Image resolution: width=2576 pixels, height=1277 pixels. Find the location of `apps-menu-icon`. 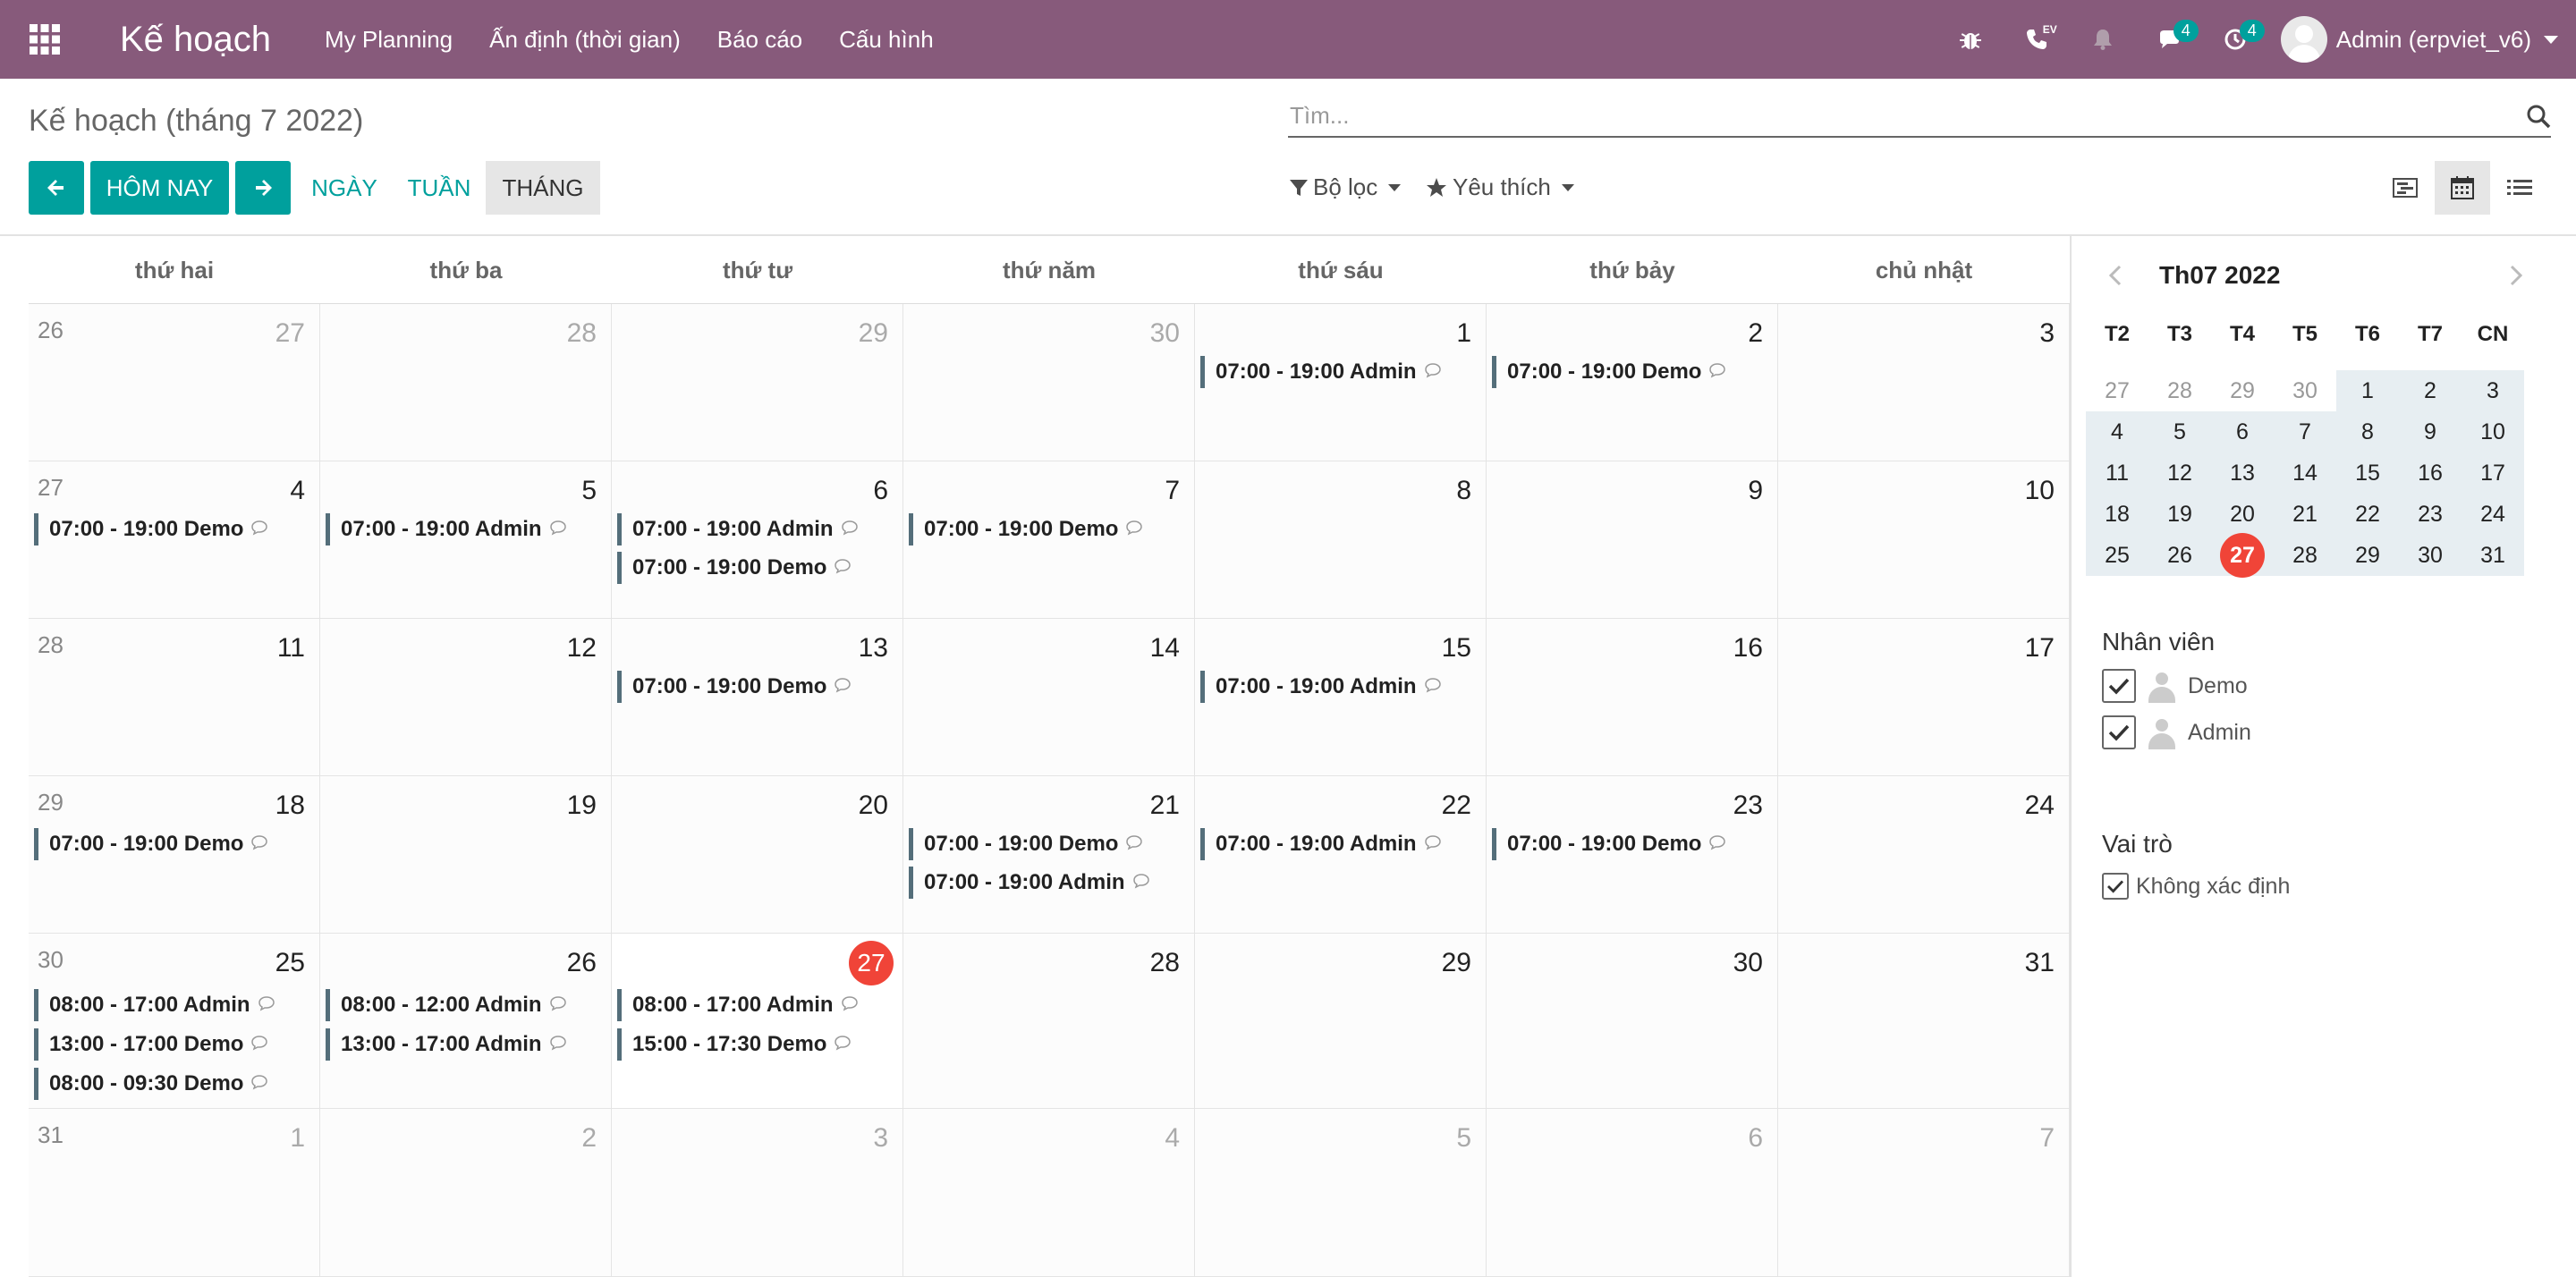

apps-menu-icon is located at coordinates (44, 39).